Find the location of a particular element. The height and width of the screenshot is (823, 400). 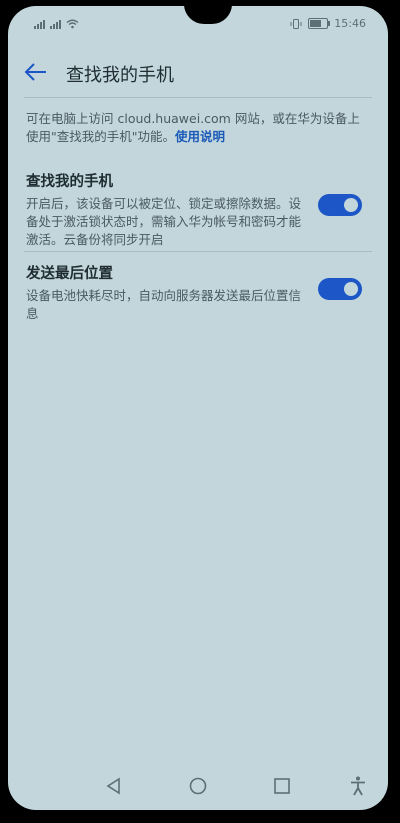

home-circle-icon is located at coordinates (198, 786).